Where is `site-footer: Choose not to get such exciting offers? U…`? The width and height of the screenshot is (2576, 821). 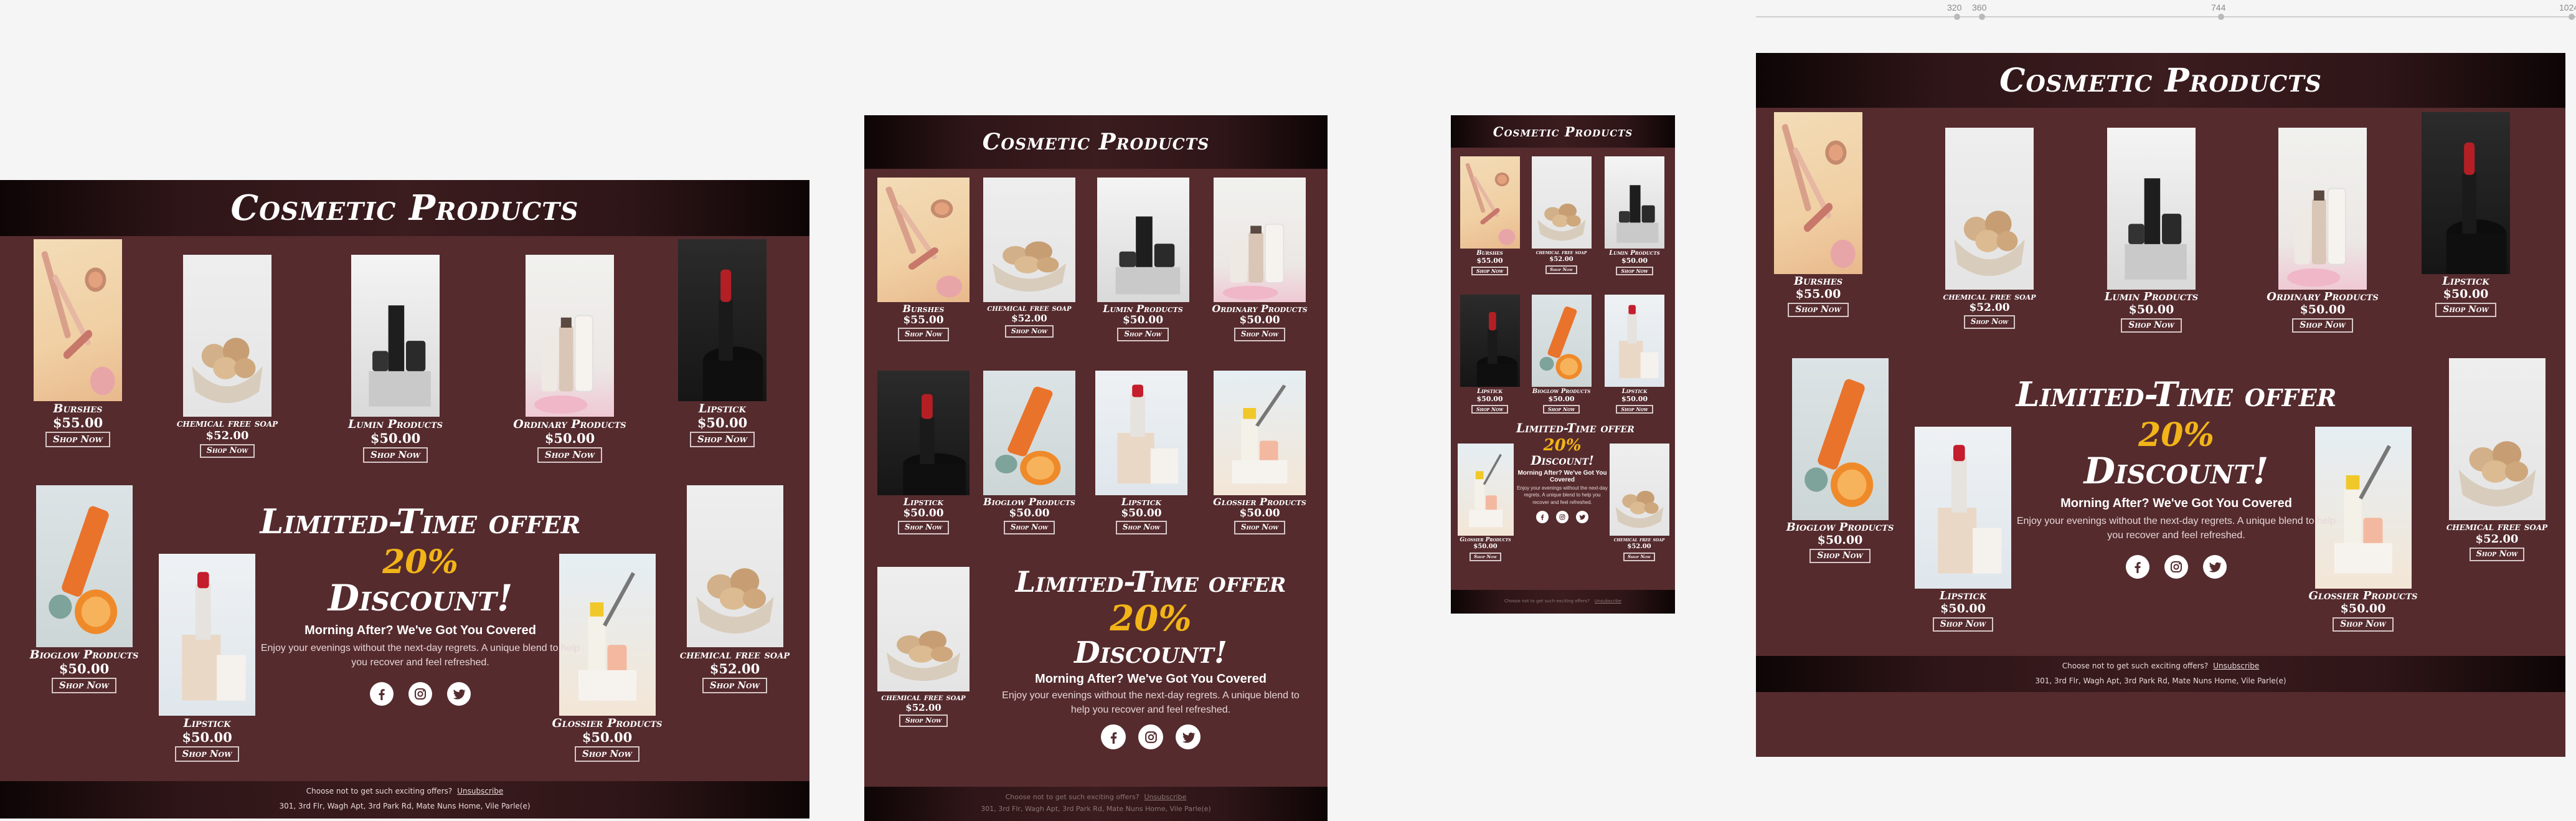 site-footer: Choose not to get such exciting offers? U… is located at coordinates (1096, 804).